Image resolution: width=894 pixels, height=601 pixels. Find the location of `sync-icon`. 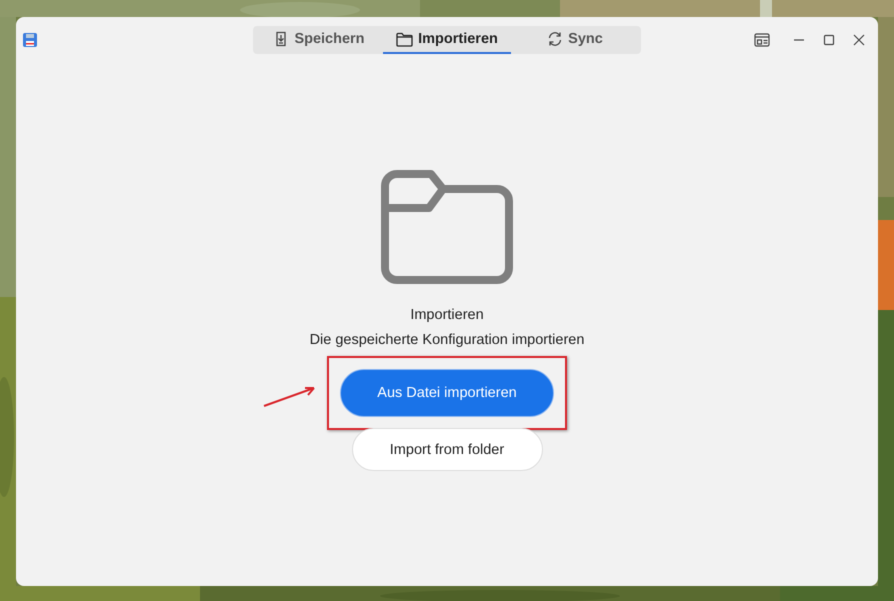

sync-icon is located at coordinates (555, 39).